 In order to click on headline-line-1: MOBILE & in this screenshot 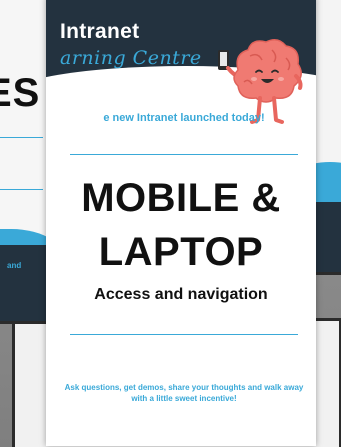, I will do `click(181, 198)`.